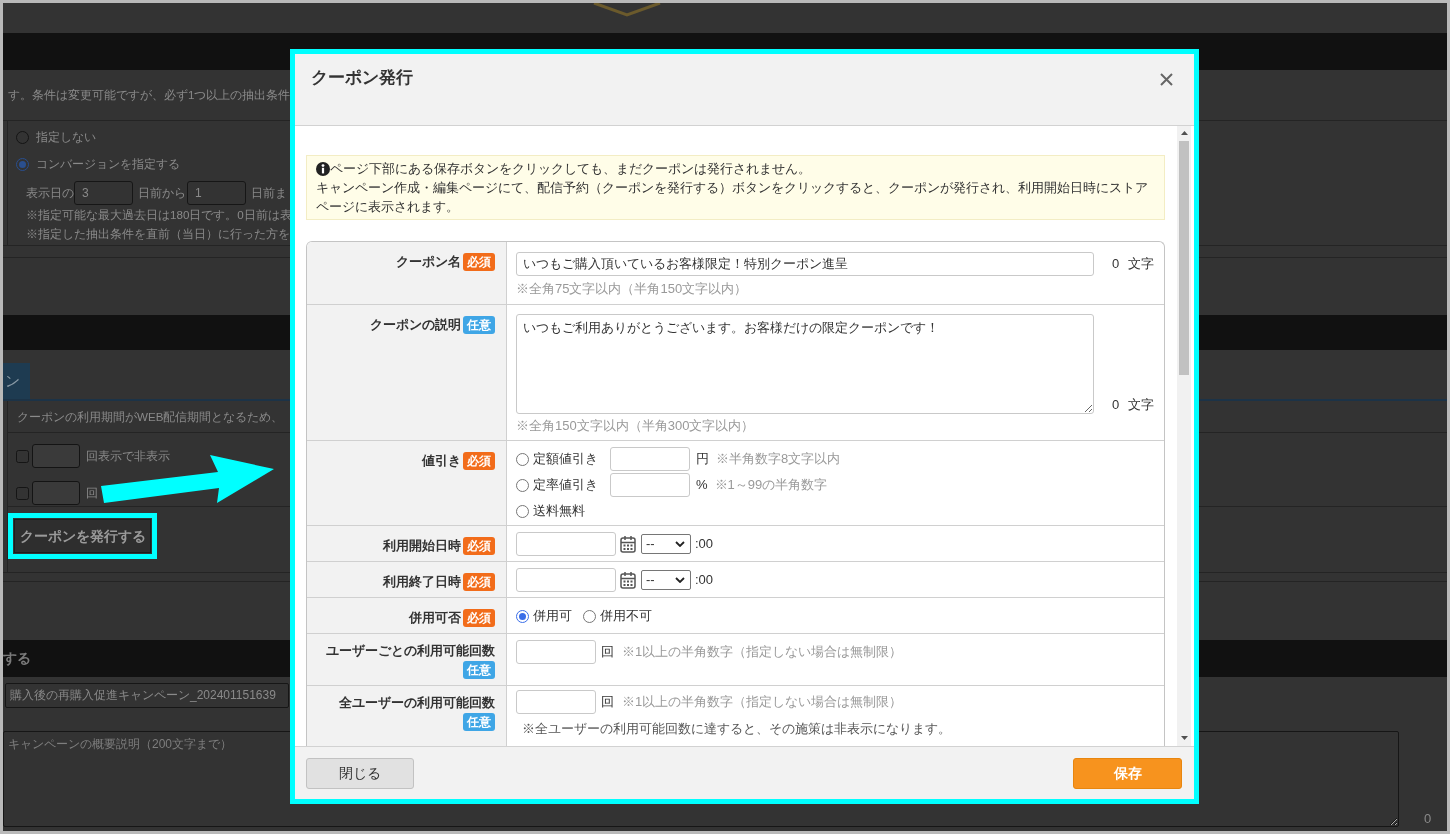 The width and height of the screenshot is (1450, 834). Describe the element at coordinates (435, 618) in the screenshot. I see `field-label: 併用可否` at that location.